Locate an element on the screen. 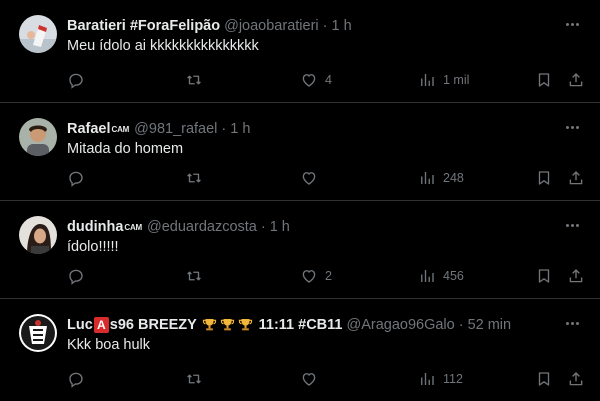 This screenshot has width=600, height=401. display-name: Luc As96 BREEZY 11:11 #CB11 is located at coordinates (205, 324).